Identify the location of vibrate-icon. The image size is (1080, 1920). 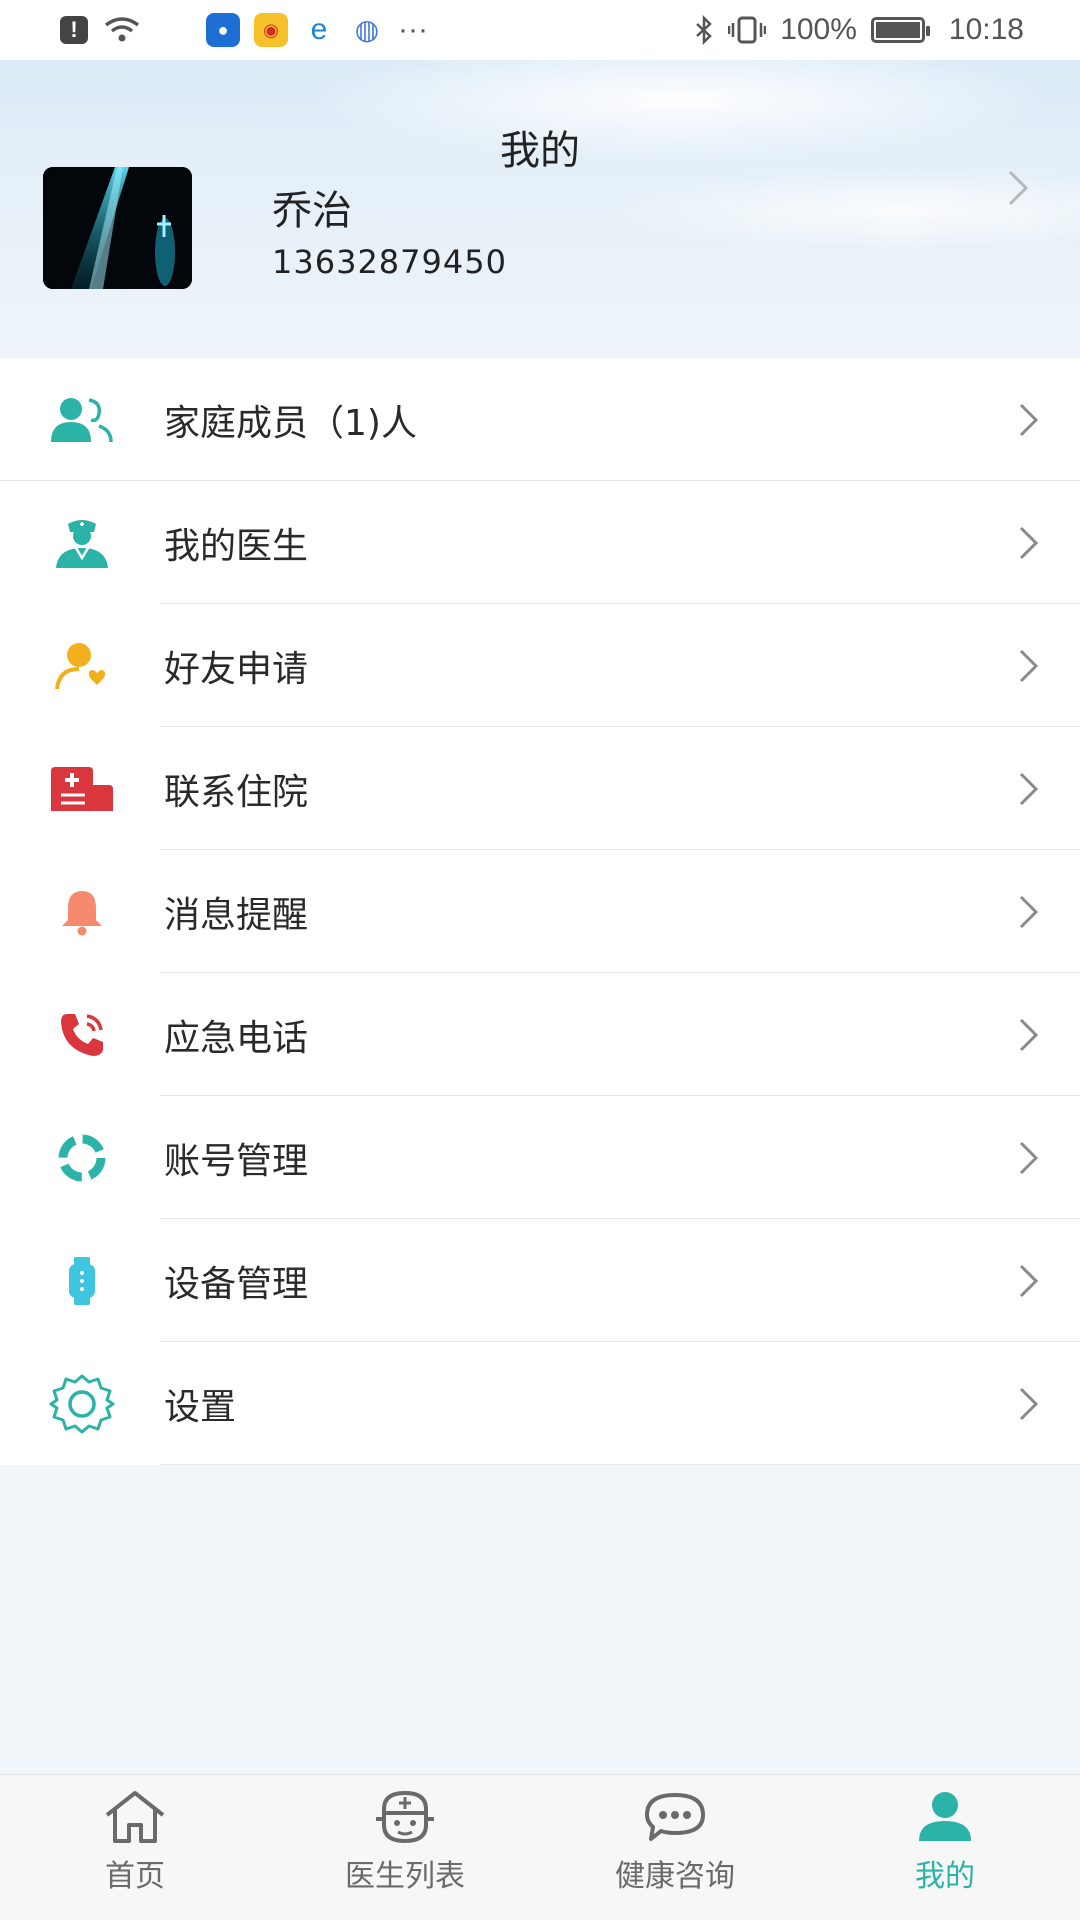
(747, 30).